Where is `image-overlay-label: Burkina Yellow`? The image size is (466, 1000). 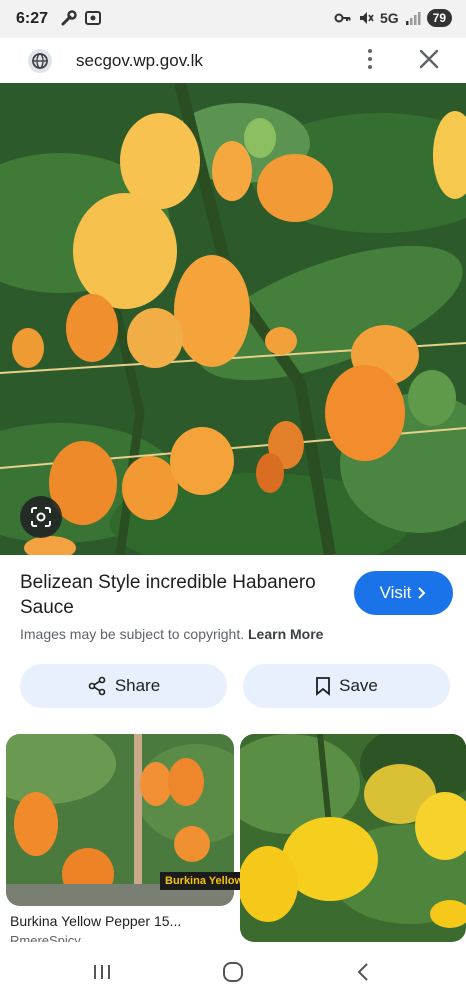
image-overlay-label: Burkina Yellow is located at coordinates (204, 881).